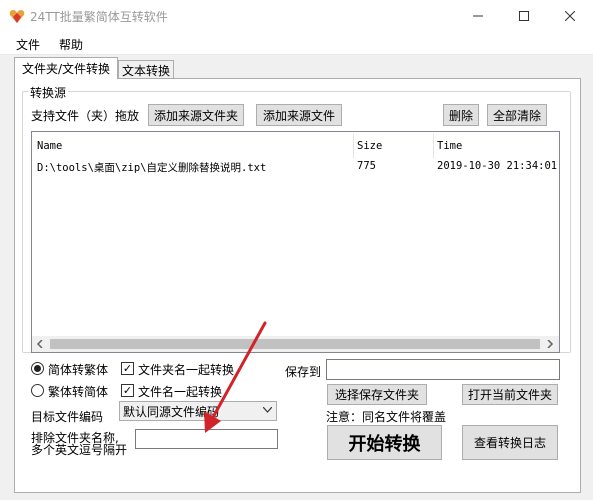  What do you see at coordinates (79, 450) in the screenshot?
I see `exclude-label-line2: 多个英文逗号隔开` at bounding box center [79, 450].